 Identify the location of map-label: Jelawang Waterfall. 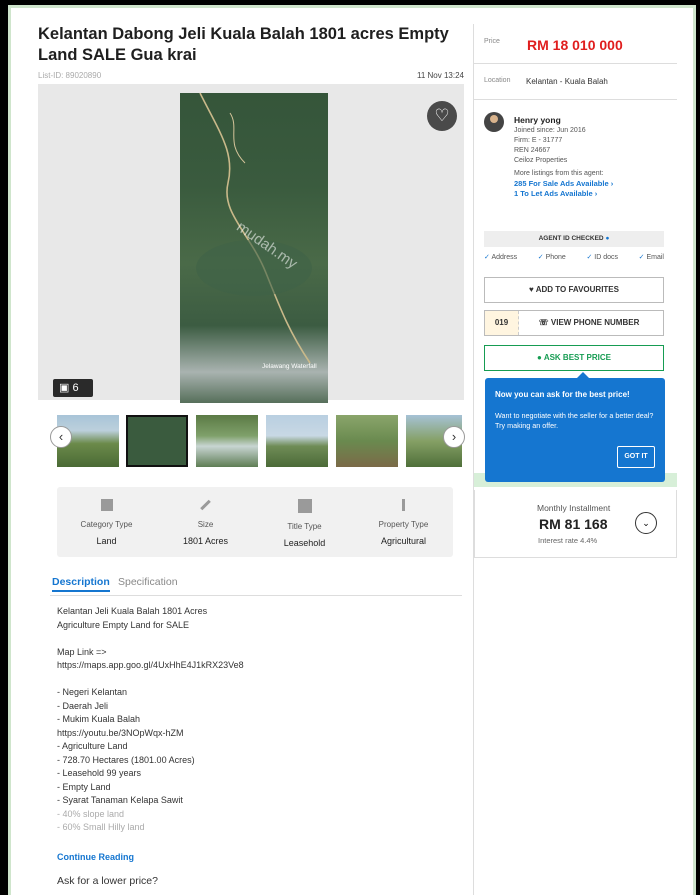
(289, 366).